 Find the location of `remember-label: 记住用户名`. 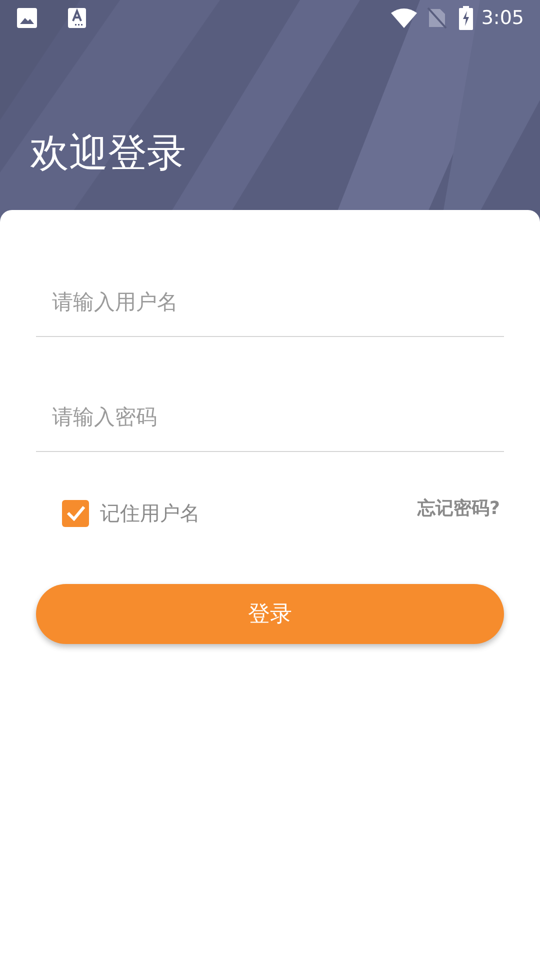

remember-label: 记住用户名 is located at coordinates (150, 513).